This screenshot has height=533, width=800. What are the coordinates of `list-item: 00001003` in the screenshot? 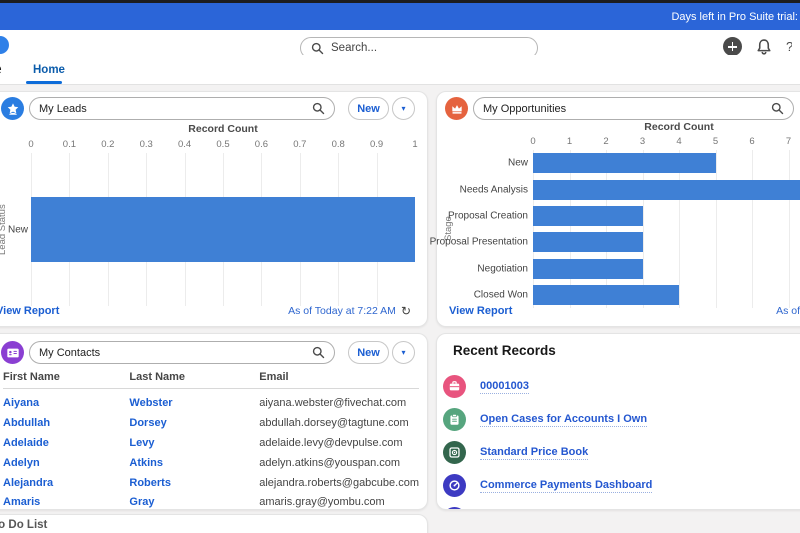 It's located at (621, 386).